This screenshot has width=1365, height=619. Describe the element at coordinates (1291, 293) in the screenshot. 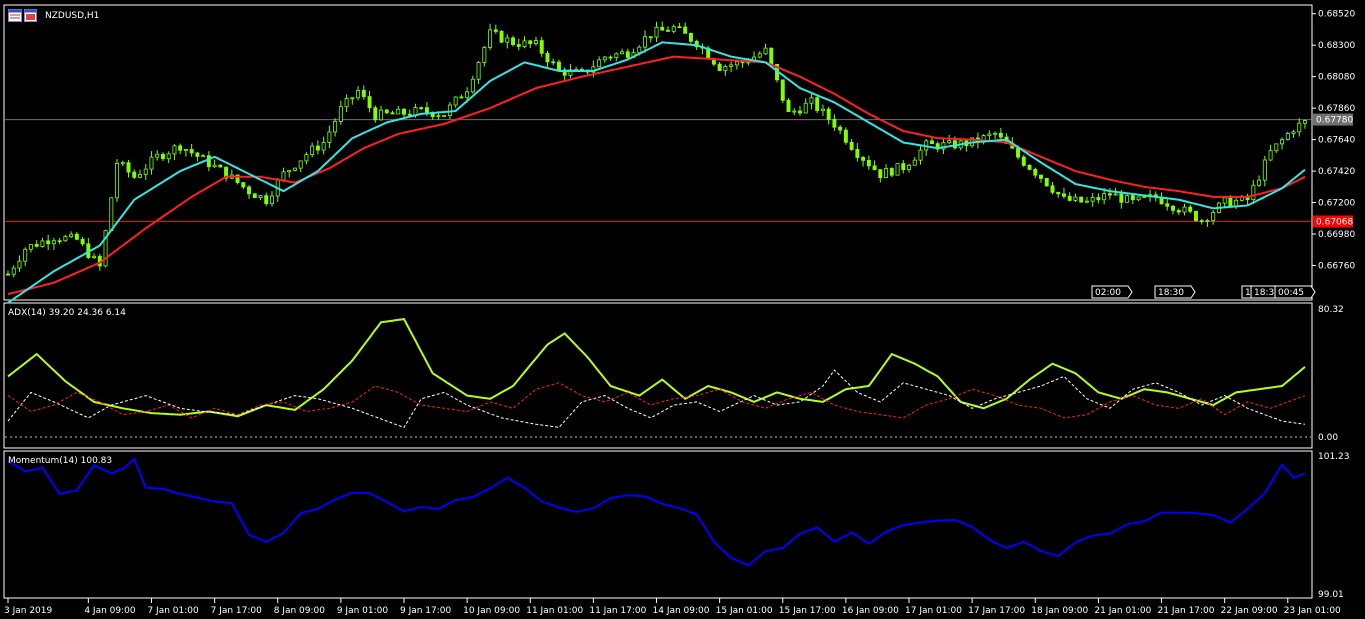

I see `time-marker-label: 00:45` at that location.